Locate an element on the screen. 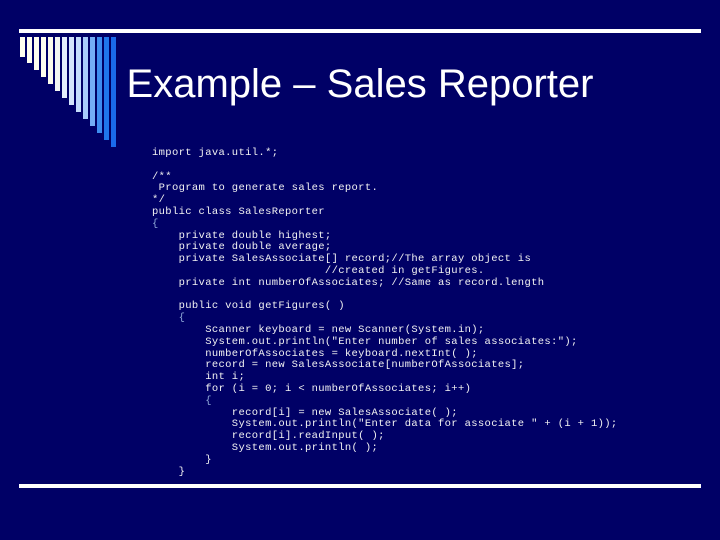 This screenshot has height=540, width=720. bottom-divider-rule is located at coordinates (360, 486).